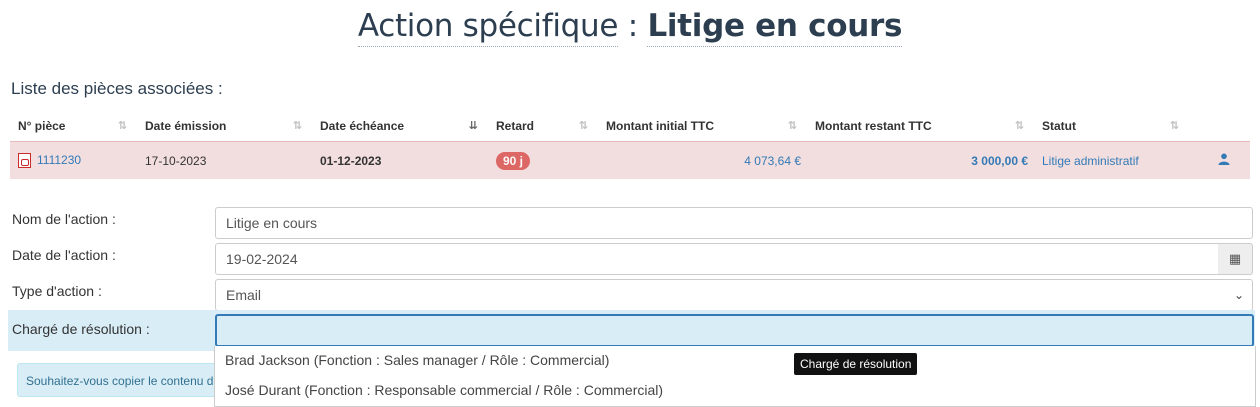 The width and height of the screenshot is (1260, 407). I want to click on col-header-numero: N° pièce ⇅, so click(73, 126).